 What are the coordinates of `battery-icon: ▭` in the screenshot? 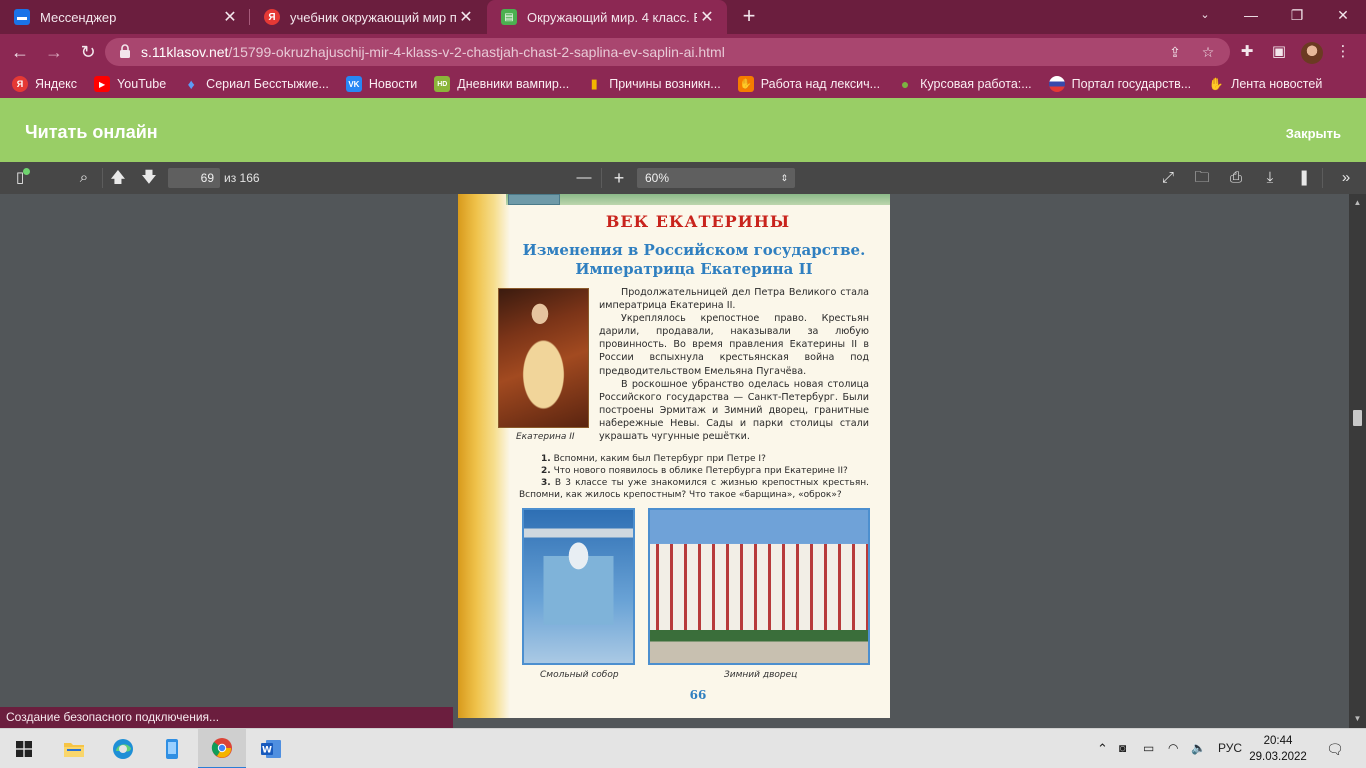 It's located at (1148, 748).